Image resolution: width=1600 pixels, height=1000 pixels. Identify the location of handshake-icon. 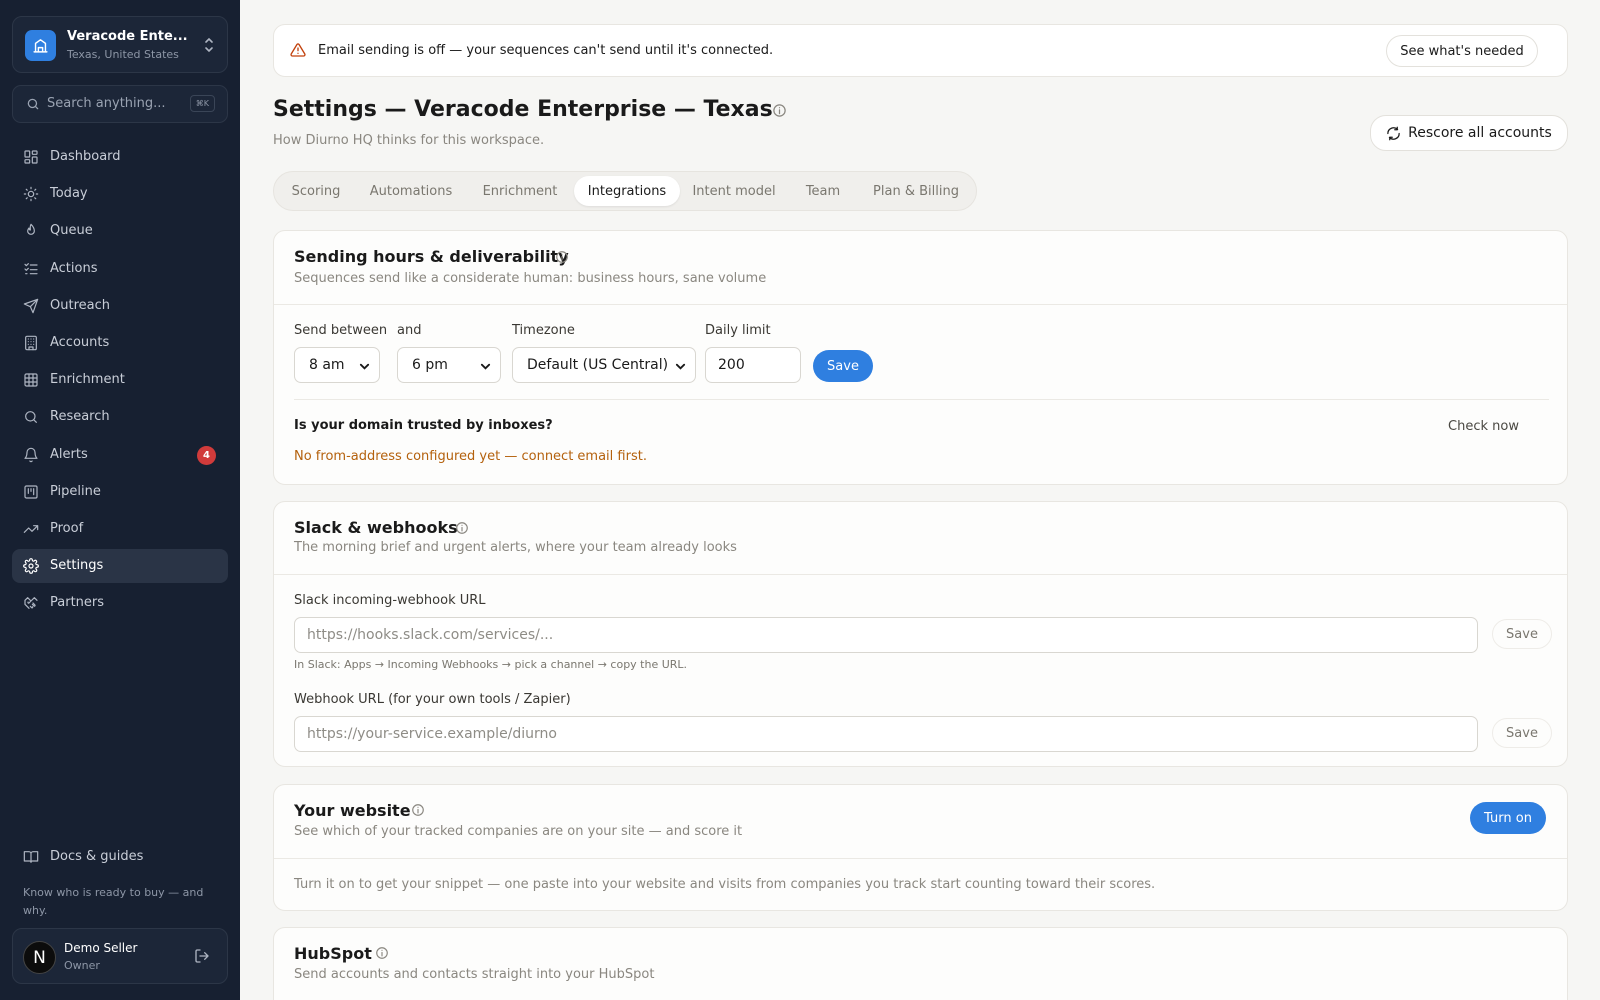
(31, 603).